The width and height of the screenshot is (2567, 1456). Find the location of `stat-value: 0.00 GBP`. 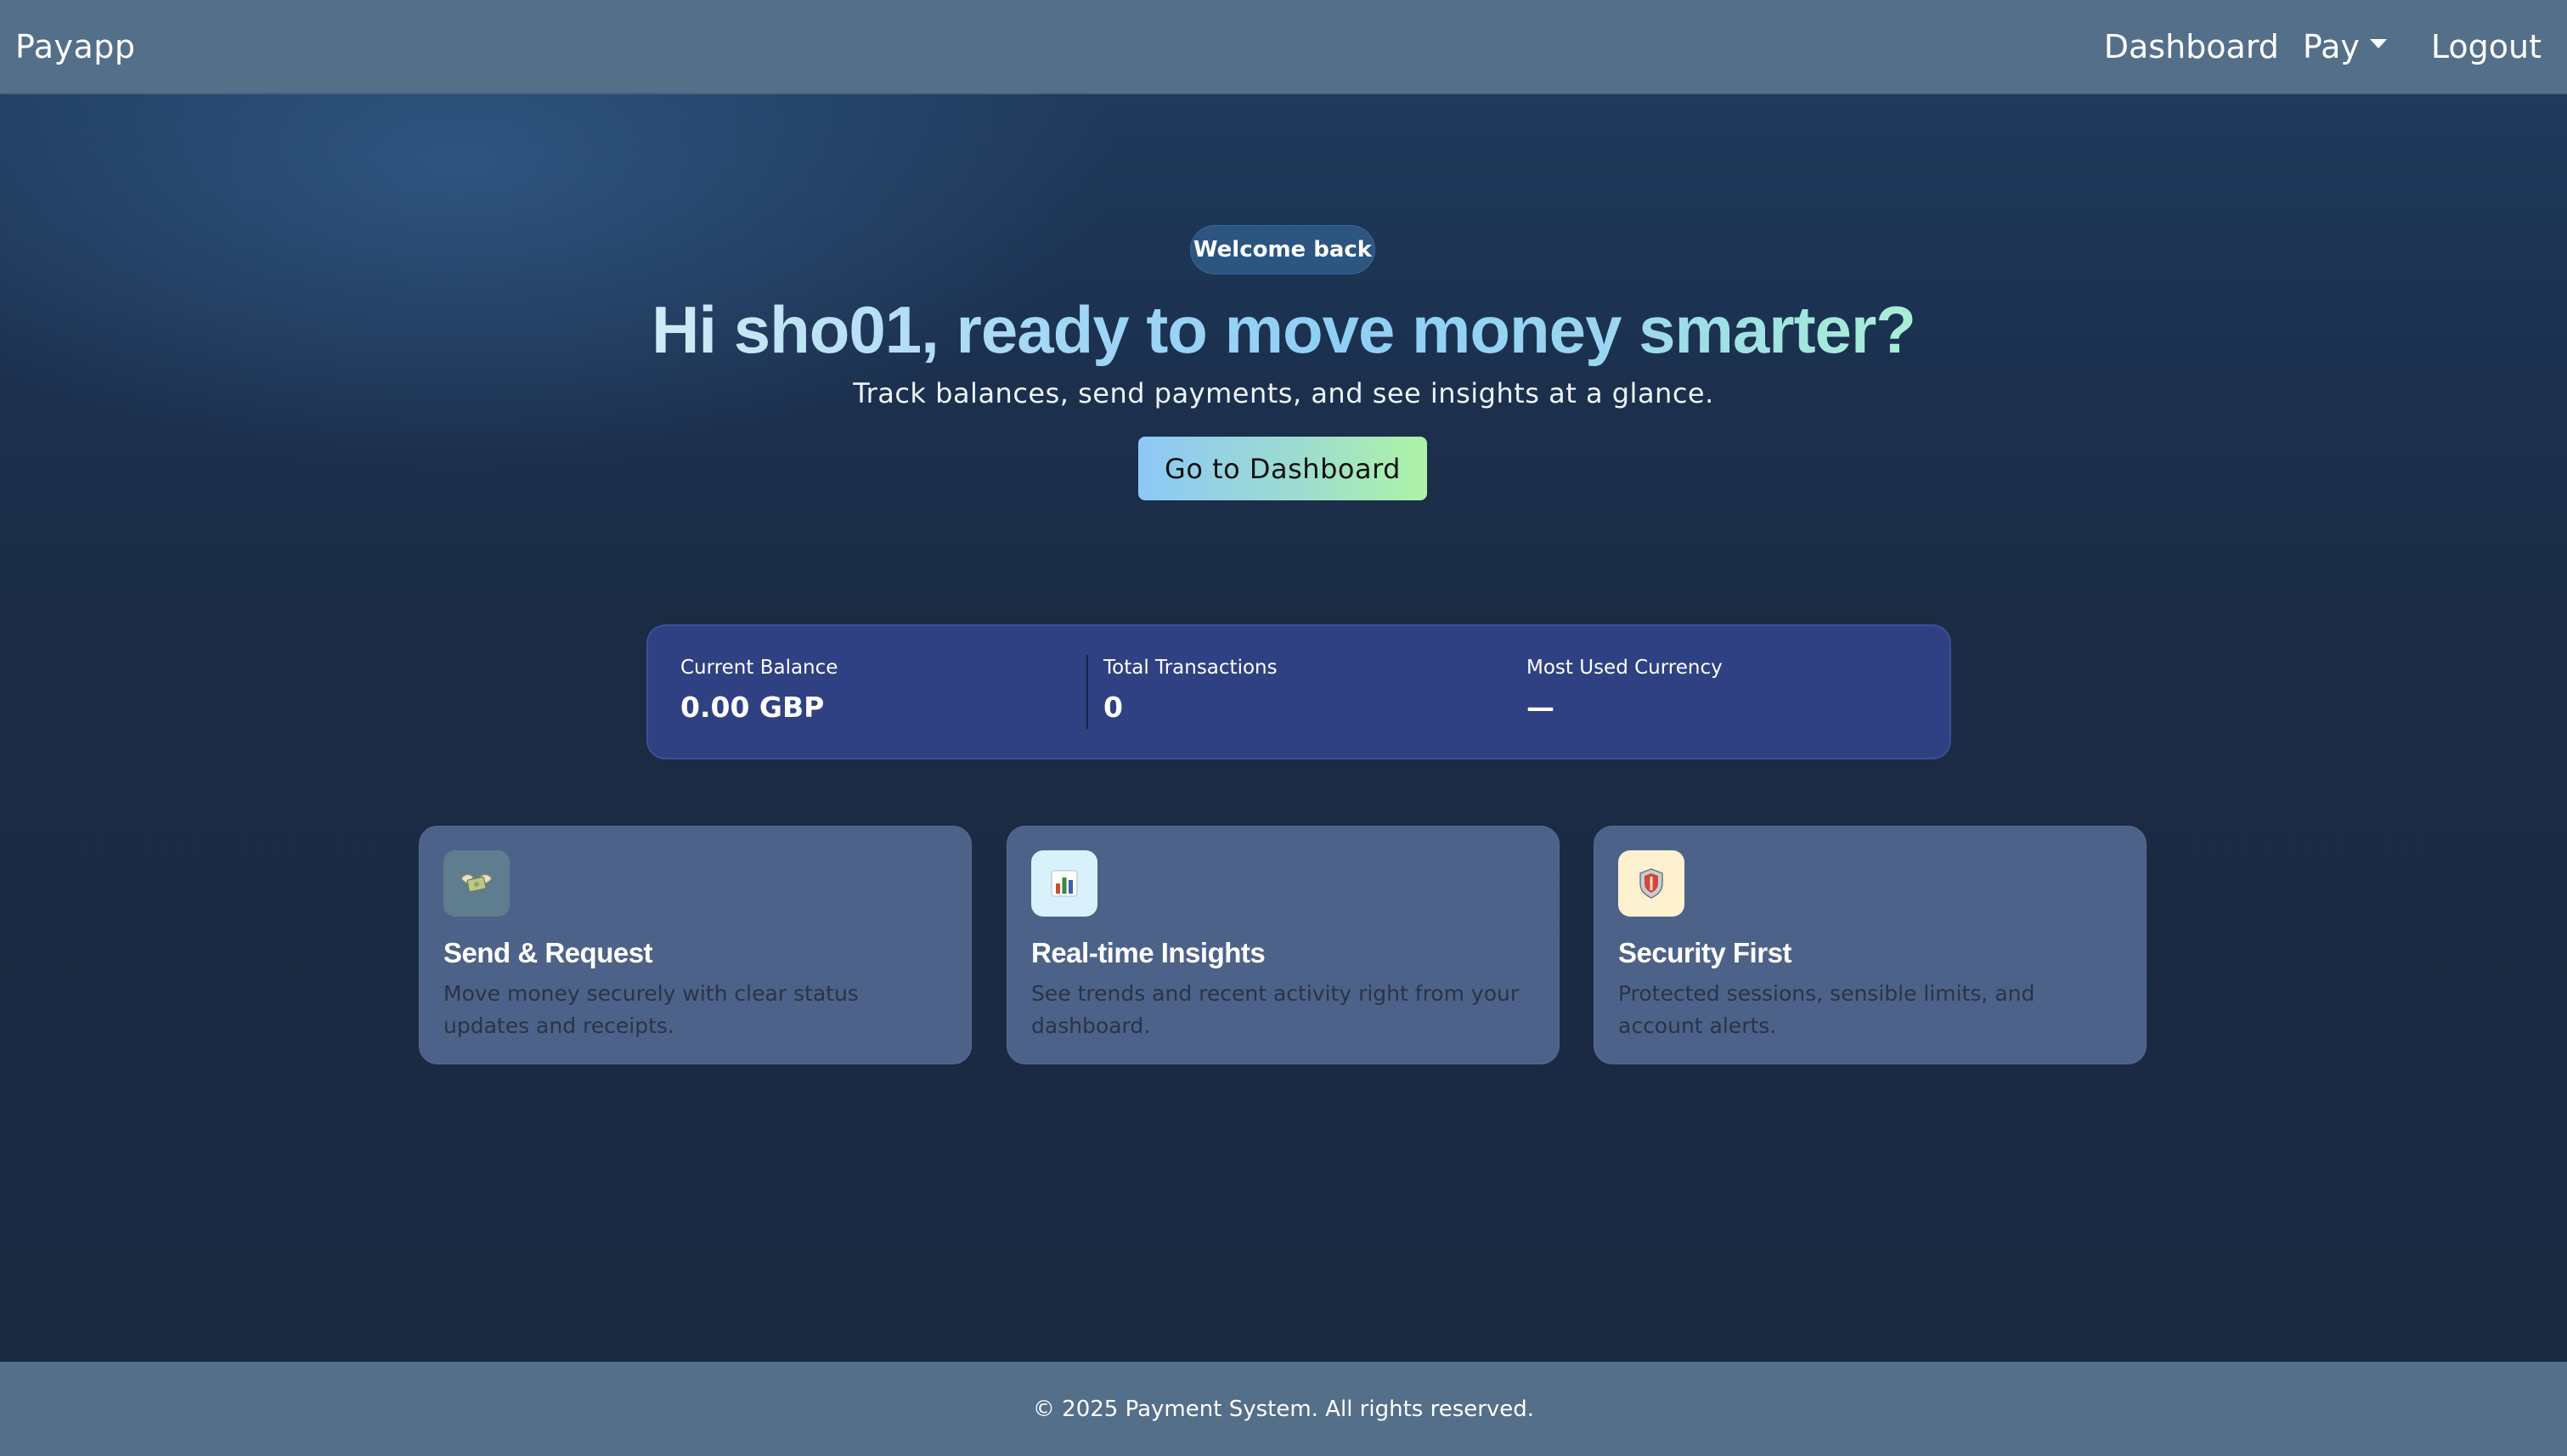

stat-value: 0.00 GBP is located at coordinates (752, 707).